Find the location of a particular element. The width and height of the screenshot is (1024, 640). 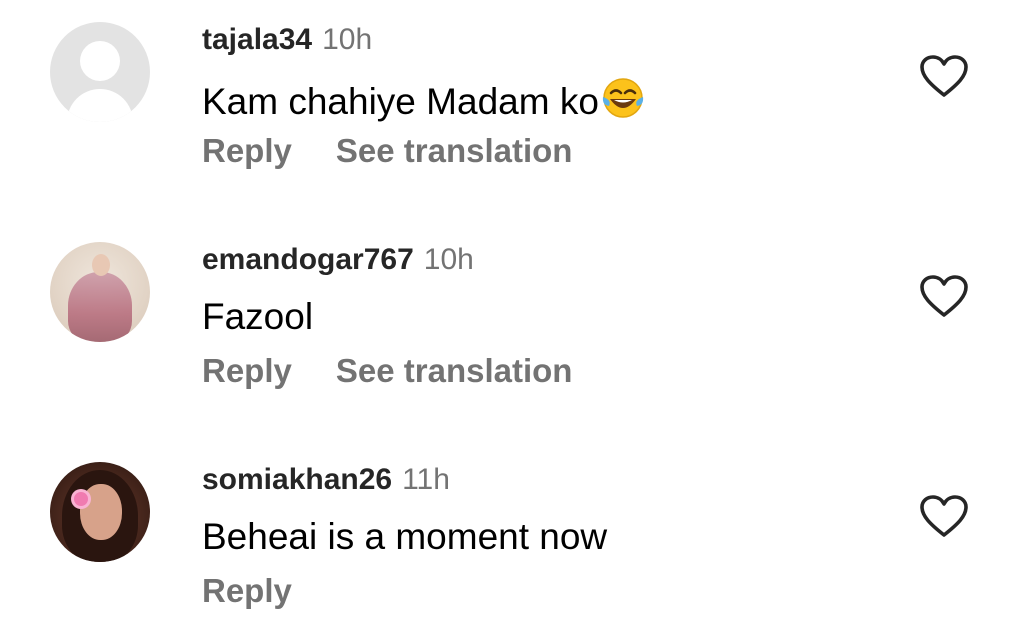

face-with-tears-of-joy-icon is located at coordinates (623, 102).